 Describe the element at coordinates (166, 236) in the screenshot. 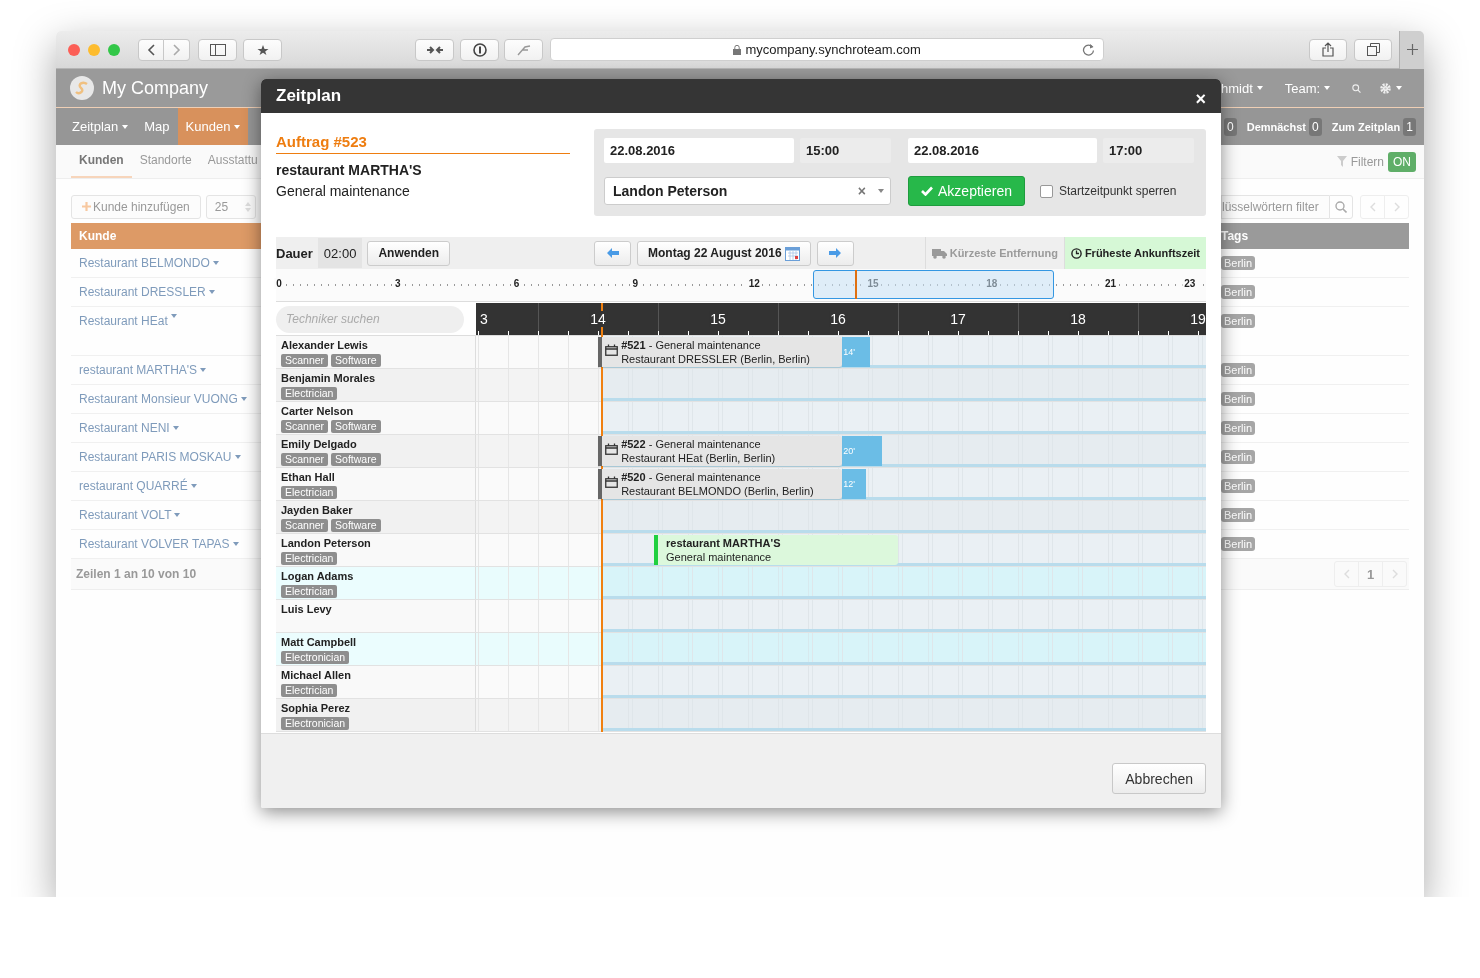

I see `column-header: Kunde` at that location.